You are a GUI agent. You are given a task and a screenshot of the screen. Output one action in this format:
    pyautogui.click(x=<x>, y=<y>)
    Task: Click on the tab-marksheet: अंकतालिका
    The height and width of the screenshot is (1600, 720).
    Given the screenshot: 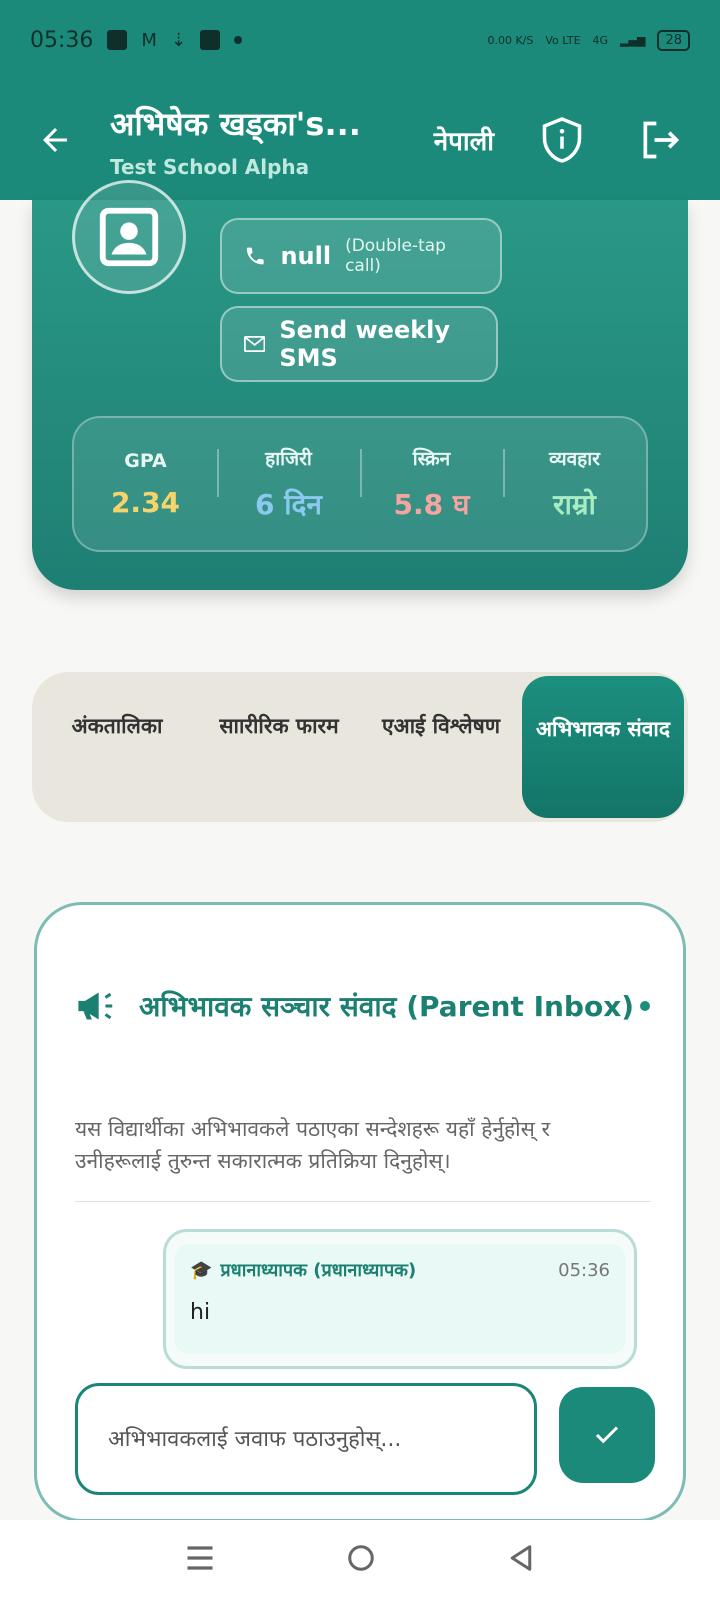 What is the action you would take?
    pyautogui.click(x=117, y=747)
    